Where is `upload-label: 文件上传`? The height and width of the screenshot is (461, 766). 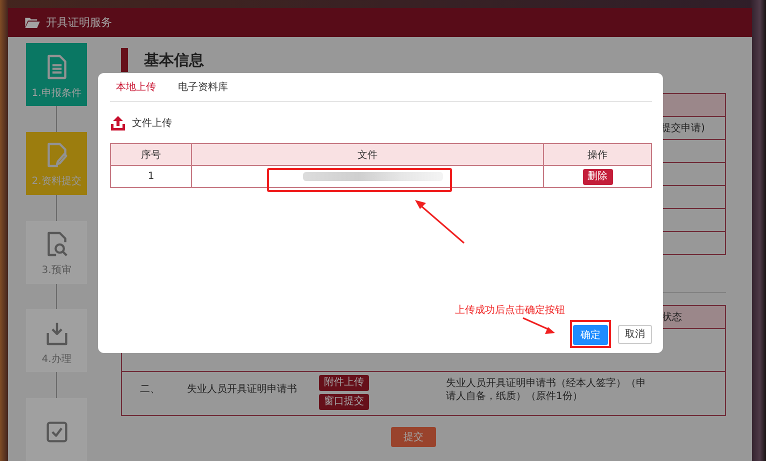
upload-label: 文件上传 is located at coordinates (152, 123).